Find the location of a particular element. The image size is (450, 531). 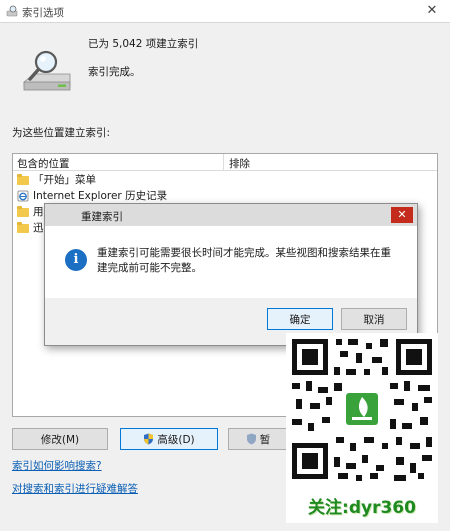

table-row: Internet Explorer 历史记录 is located at coordinates (92, 196).